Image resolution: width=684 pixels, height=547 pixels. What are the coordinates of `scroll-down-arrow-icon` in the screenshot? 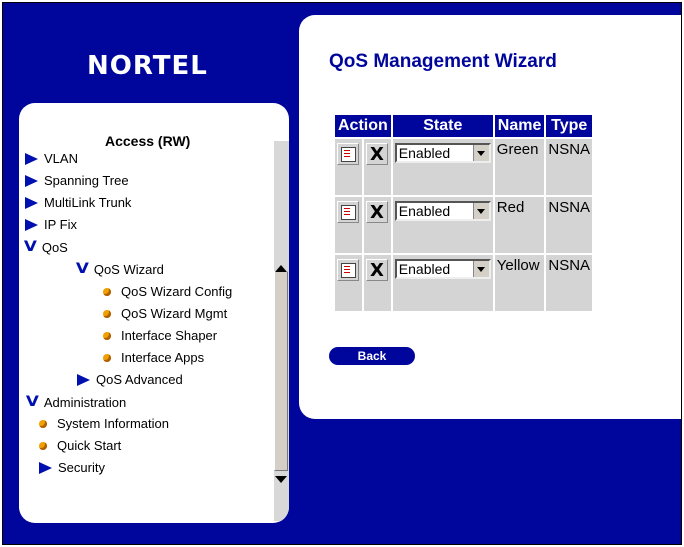 It's located at (281, 479).